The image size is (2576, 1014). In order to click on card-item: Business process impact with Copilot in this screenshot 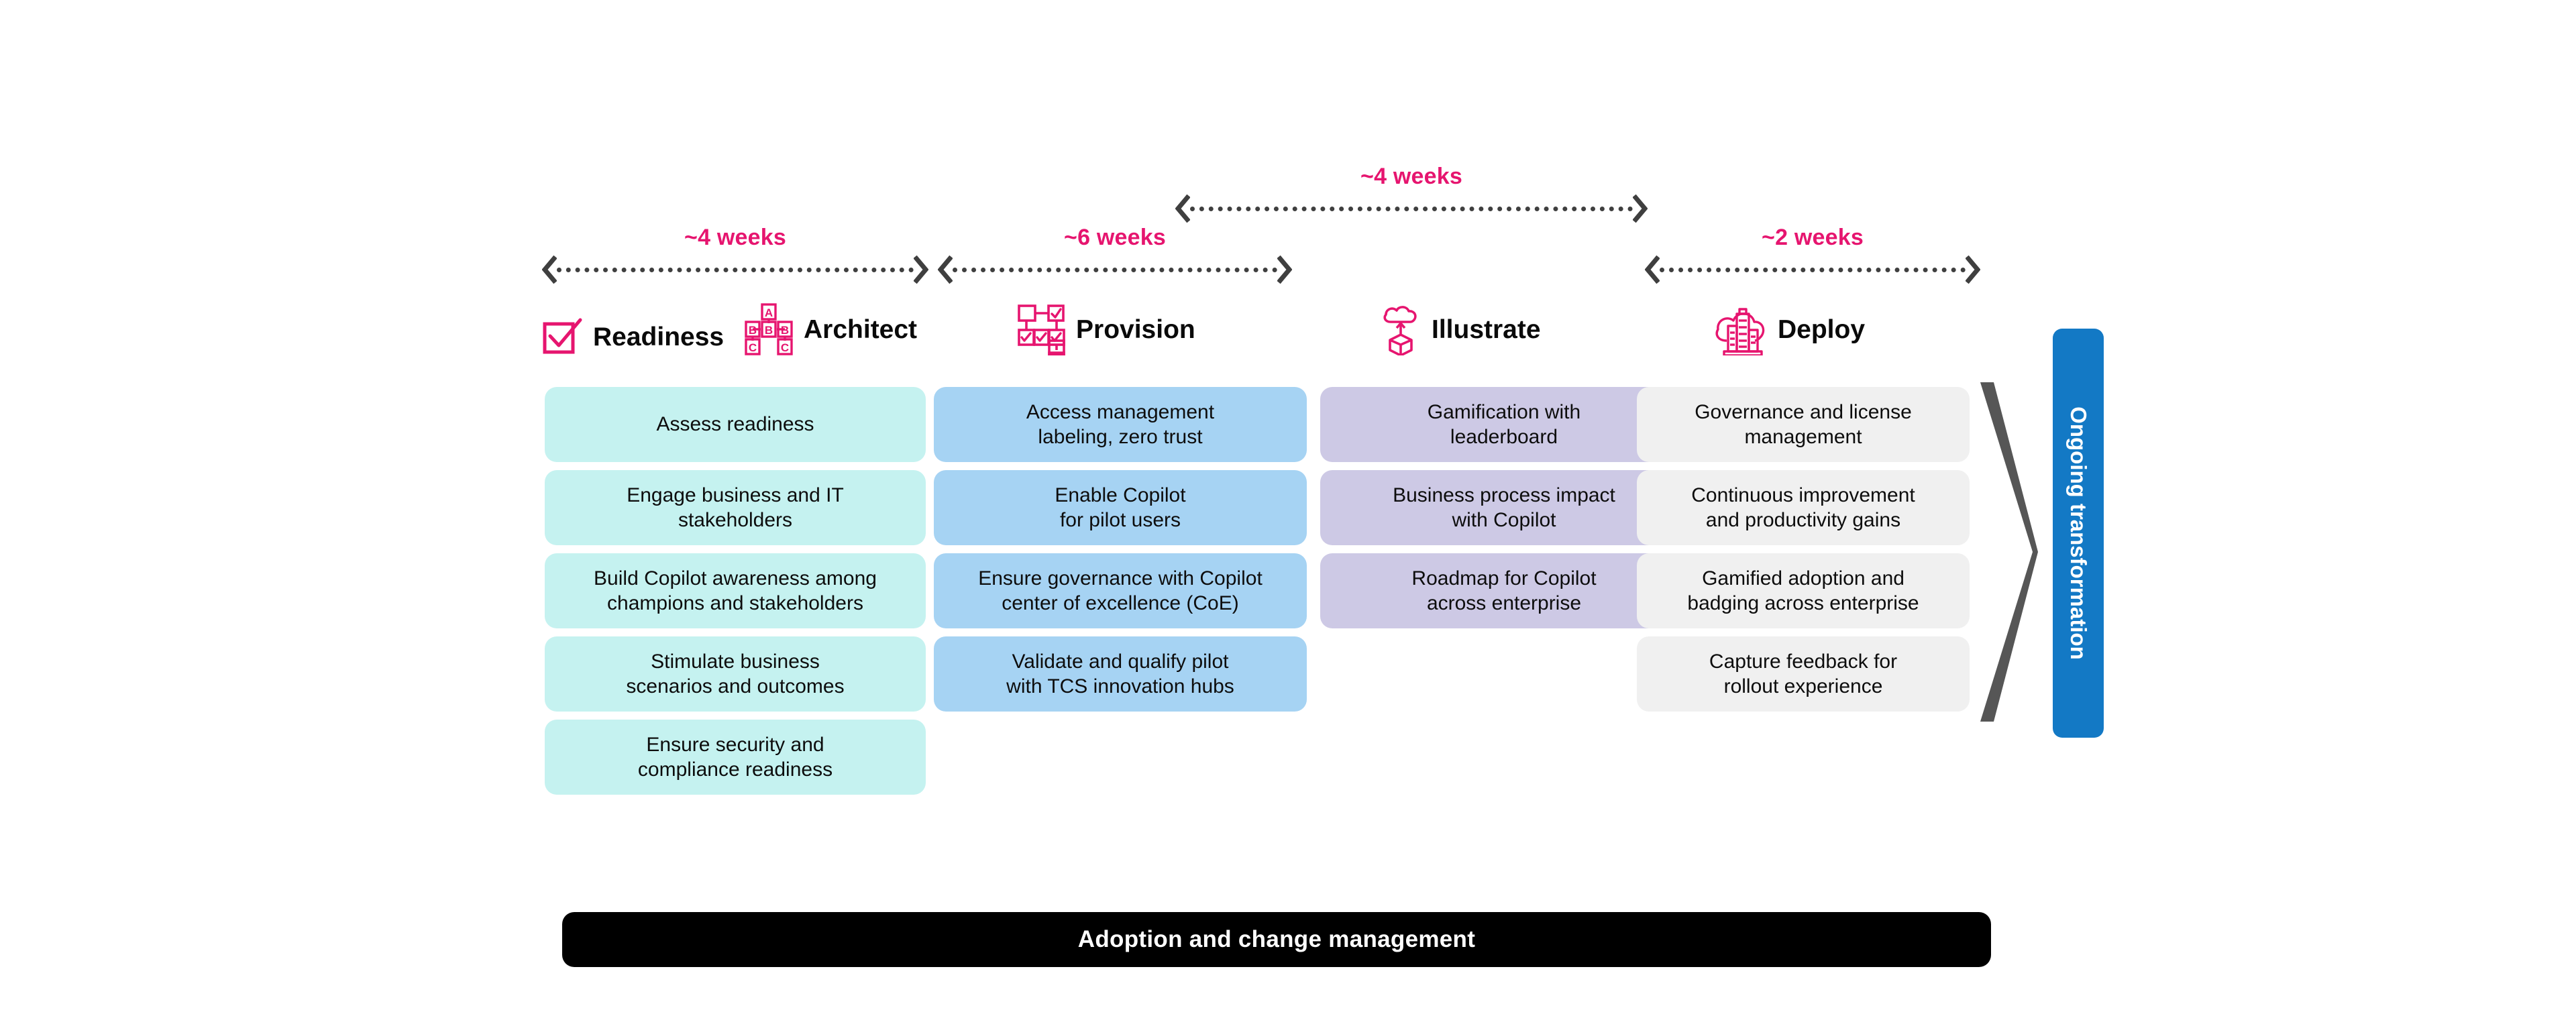, I will do `click(1504, 507)`.